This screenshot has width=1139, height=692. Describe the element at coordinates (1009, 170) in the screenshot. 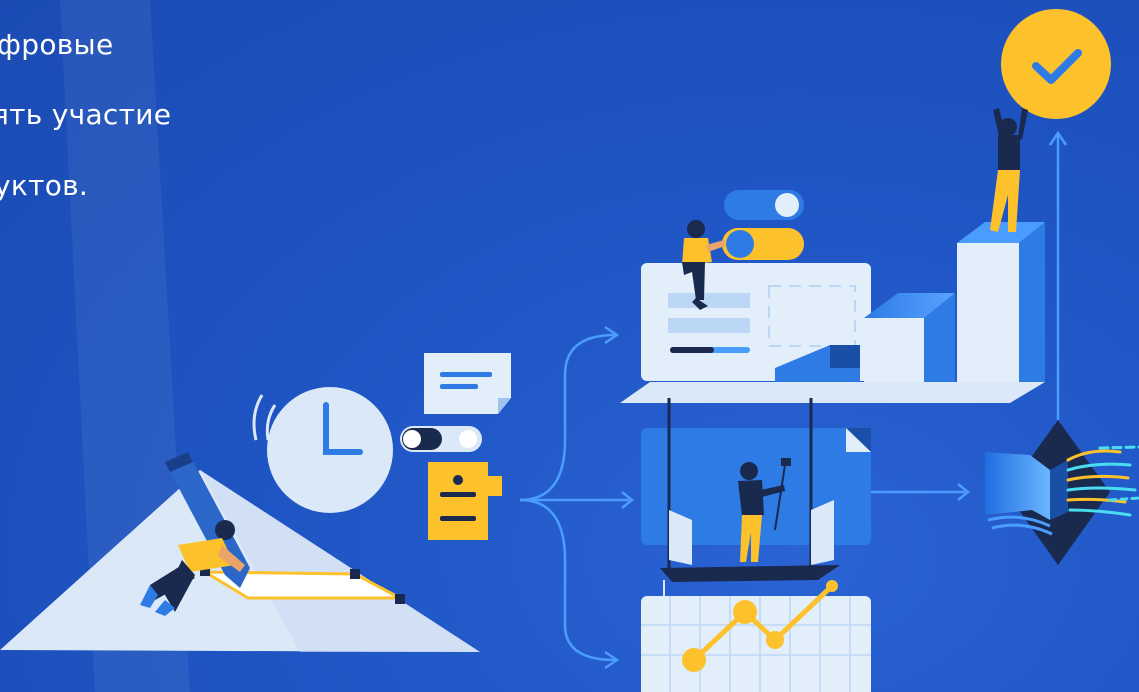

I see `celebrating-person` at that location.